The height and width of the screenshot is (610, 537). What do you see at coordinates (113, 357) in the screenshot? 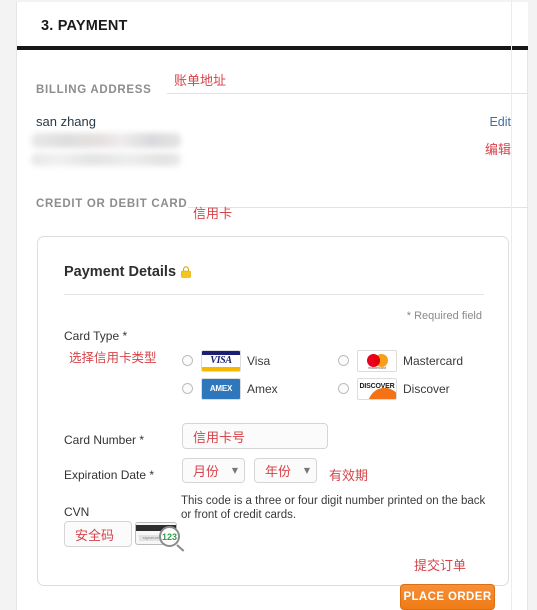
I see `card-type-annotation: 选择信用卡类型` at bounding box center [113, 357].